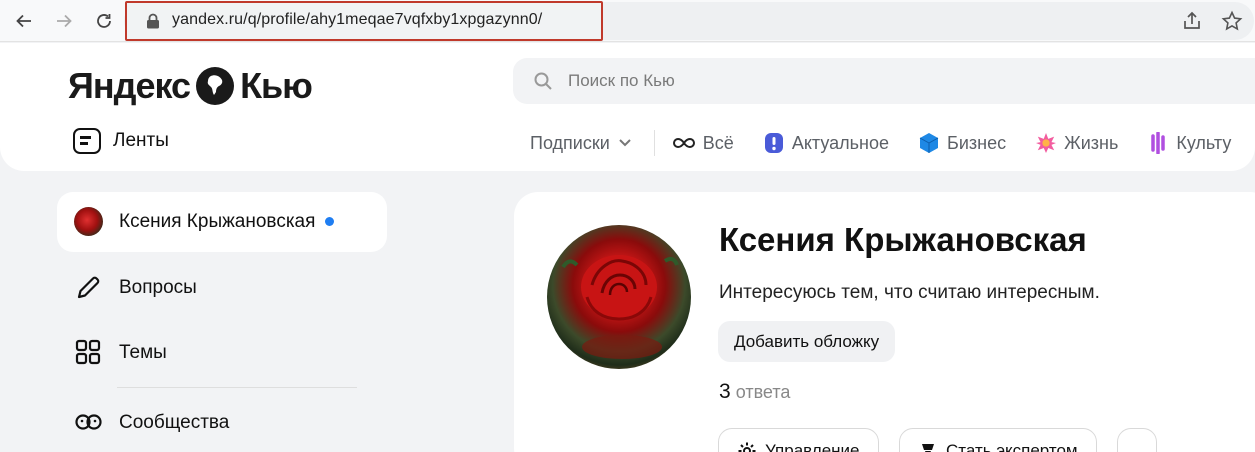 This screenshot has width=1255, height=452. What do you see at coordinates (998, 440) in the screenshot?
I see `become-expert-button: Стать экспертом` at bounding box center [998, 440].